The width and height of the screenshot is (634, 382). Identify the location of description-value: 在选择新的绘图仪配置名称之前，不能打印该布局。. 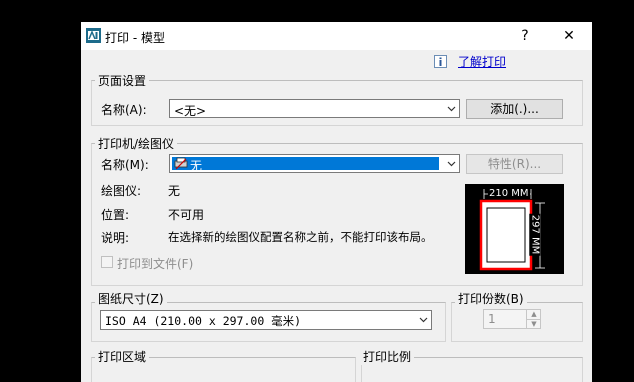
(300, 237).